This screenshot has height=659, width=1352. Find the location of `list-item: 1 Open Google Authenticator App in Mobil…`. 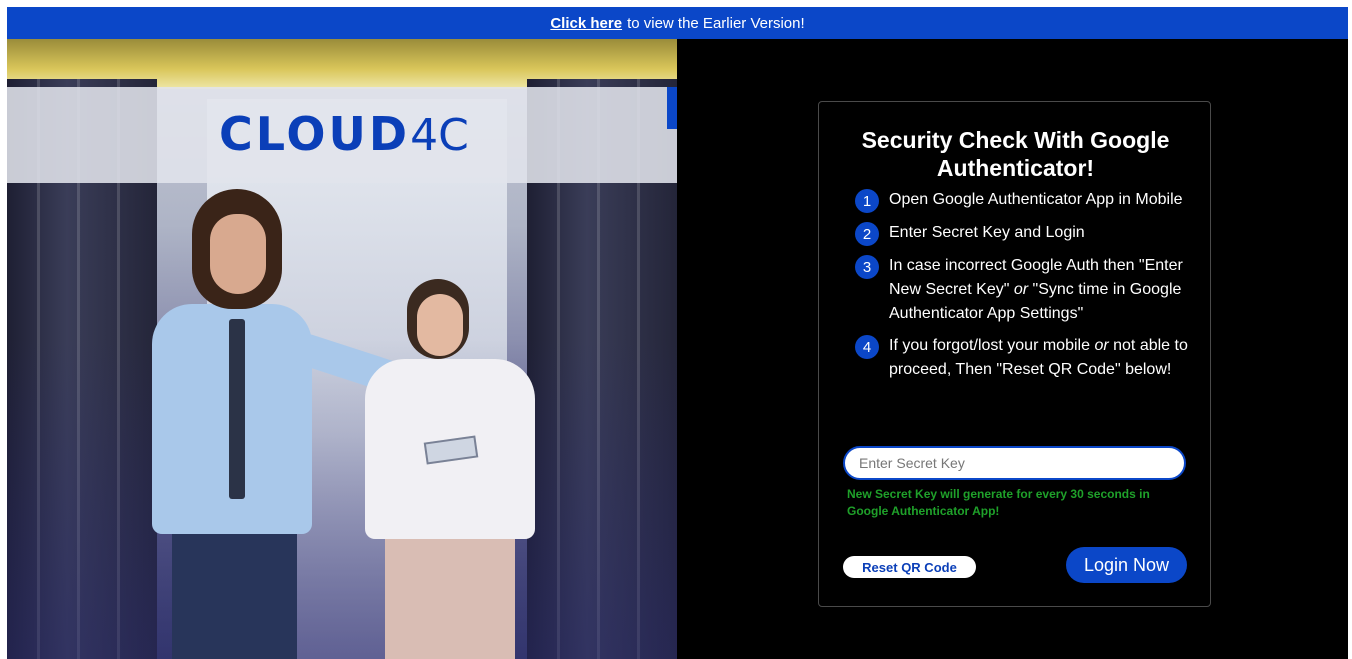

list-item: 1 Open Google Authenticator App in Mobil… is located at coordinates (1025, 200).